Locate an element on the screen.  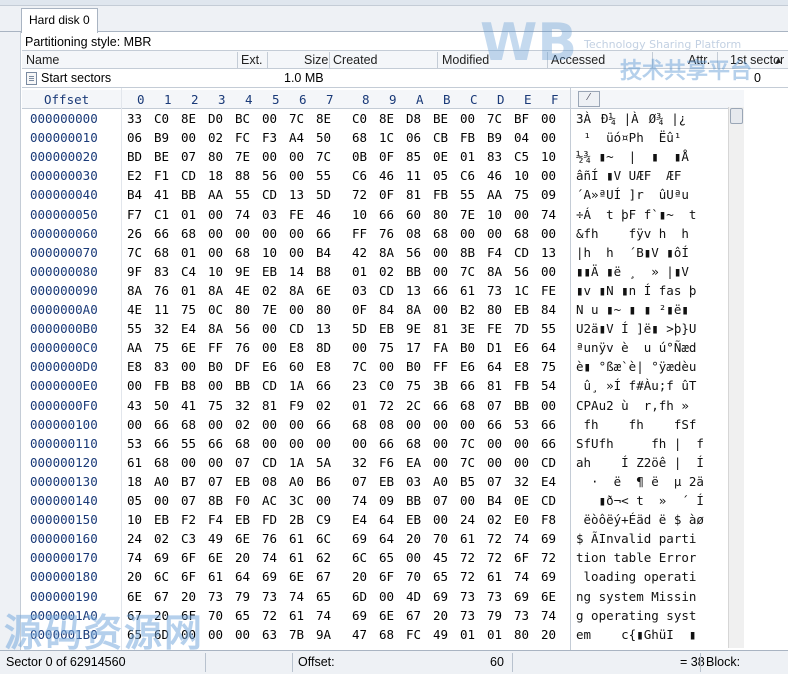
hex-byte: 8A is located at coordinates (215, 328).